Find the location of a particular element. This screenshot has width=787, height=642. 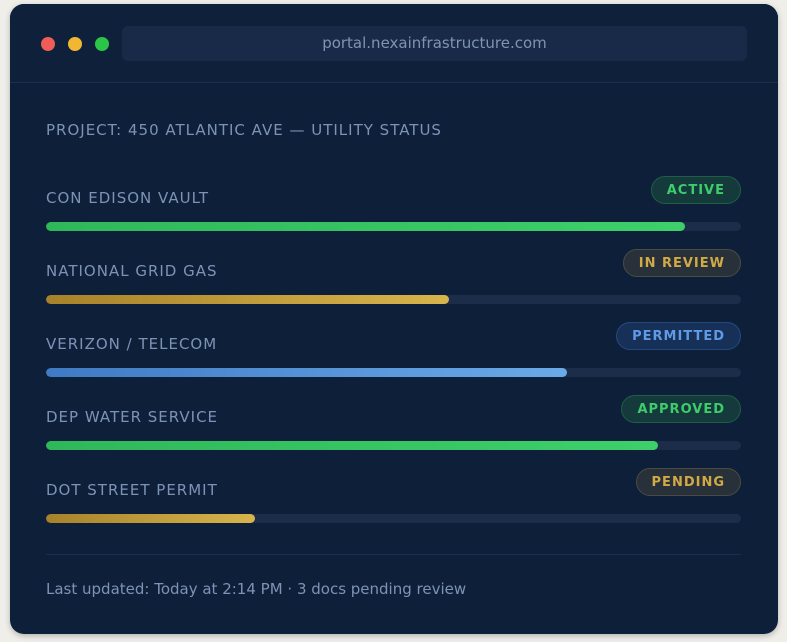

utility-row-dot-street: DOT STREET PERMIT PENDING is located at coordinates (393, 494).